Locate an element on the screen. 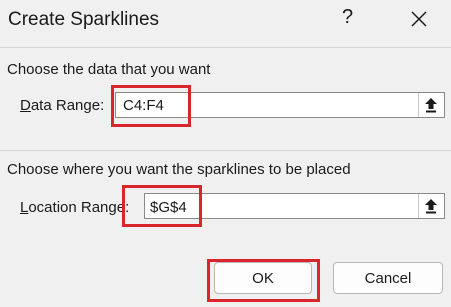  title-divider is located at coordinates (225, 47).